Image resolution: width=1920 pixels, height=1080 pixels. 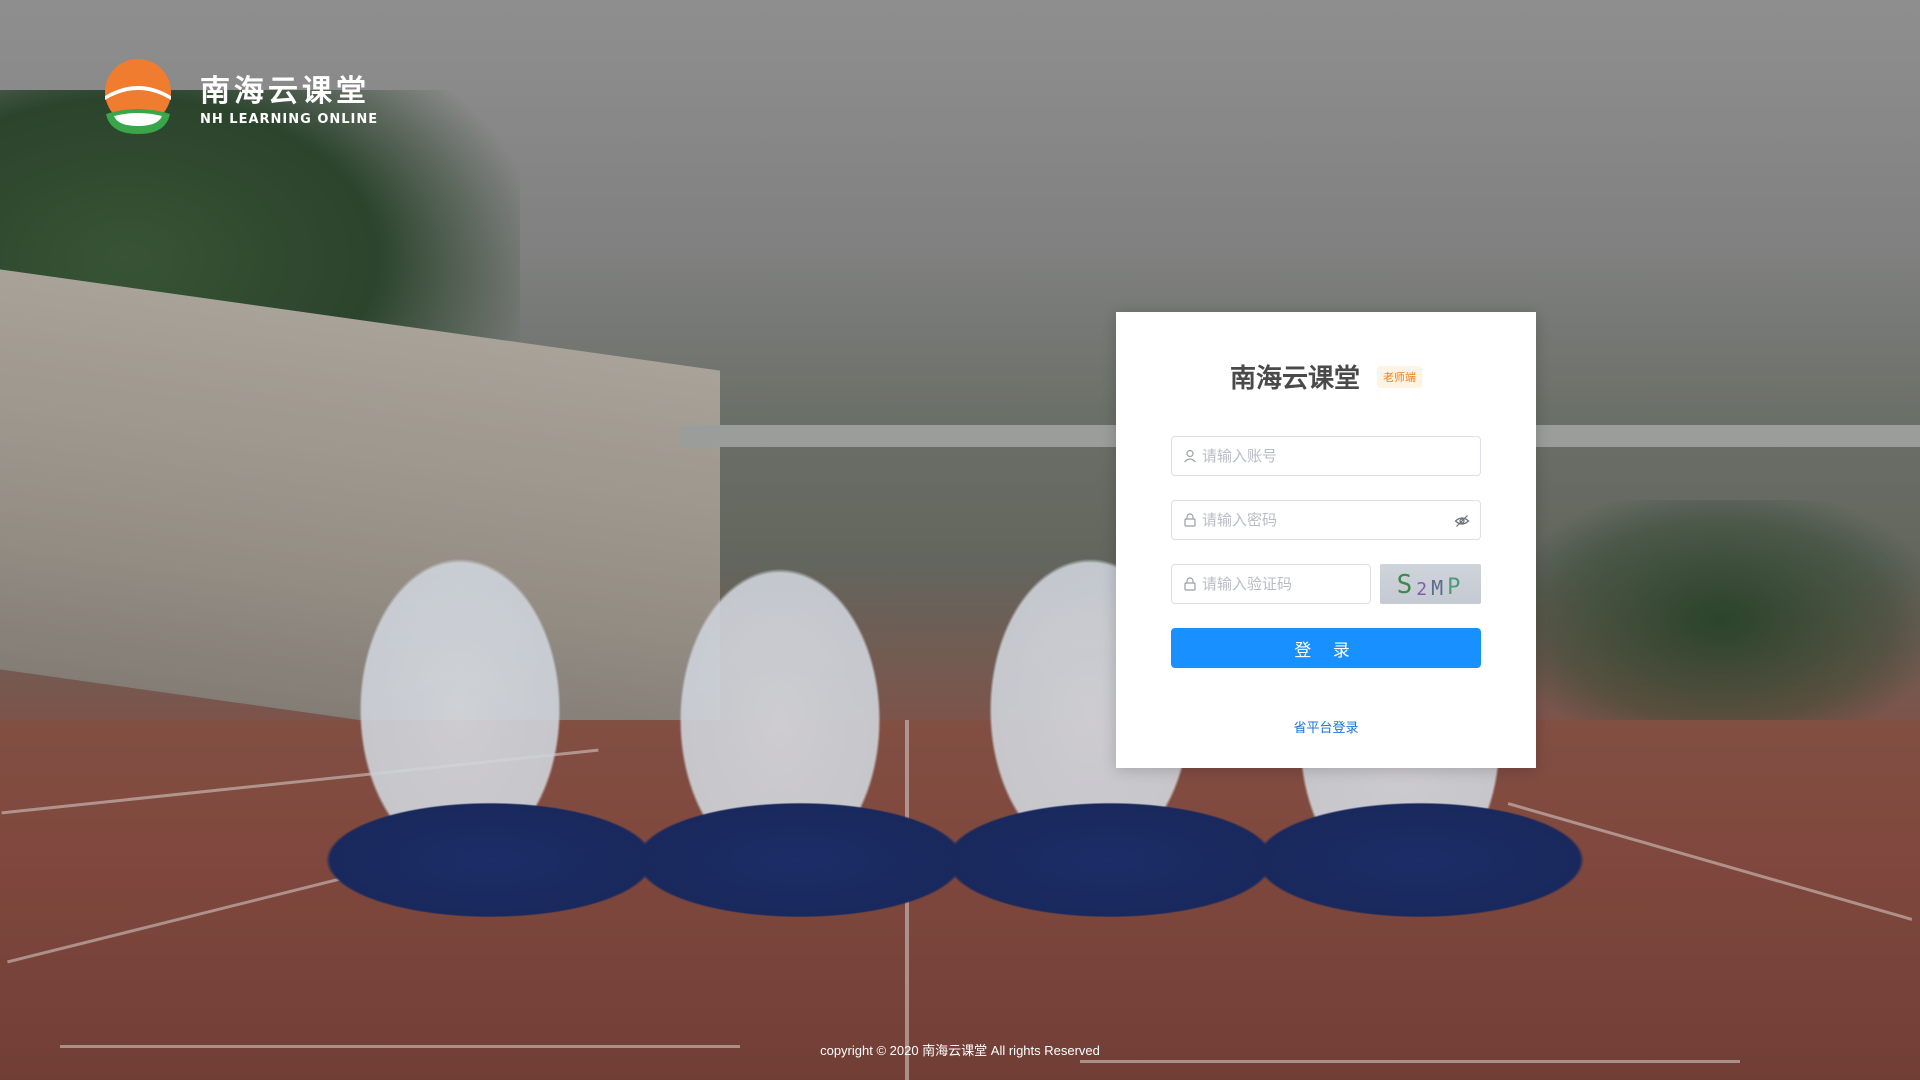 I want to click on logo-mark-icon, so click(x=138, y=96).